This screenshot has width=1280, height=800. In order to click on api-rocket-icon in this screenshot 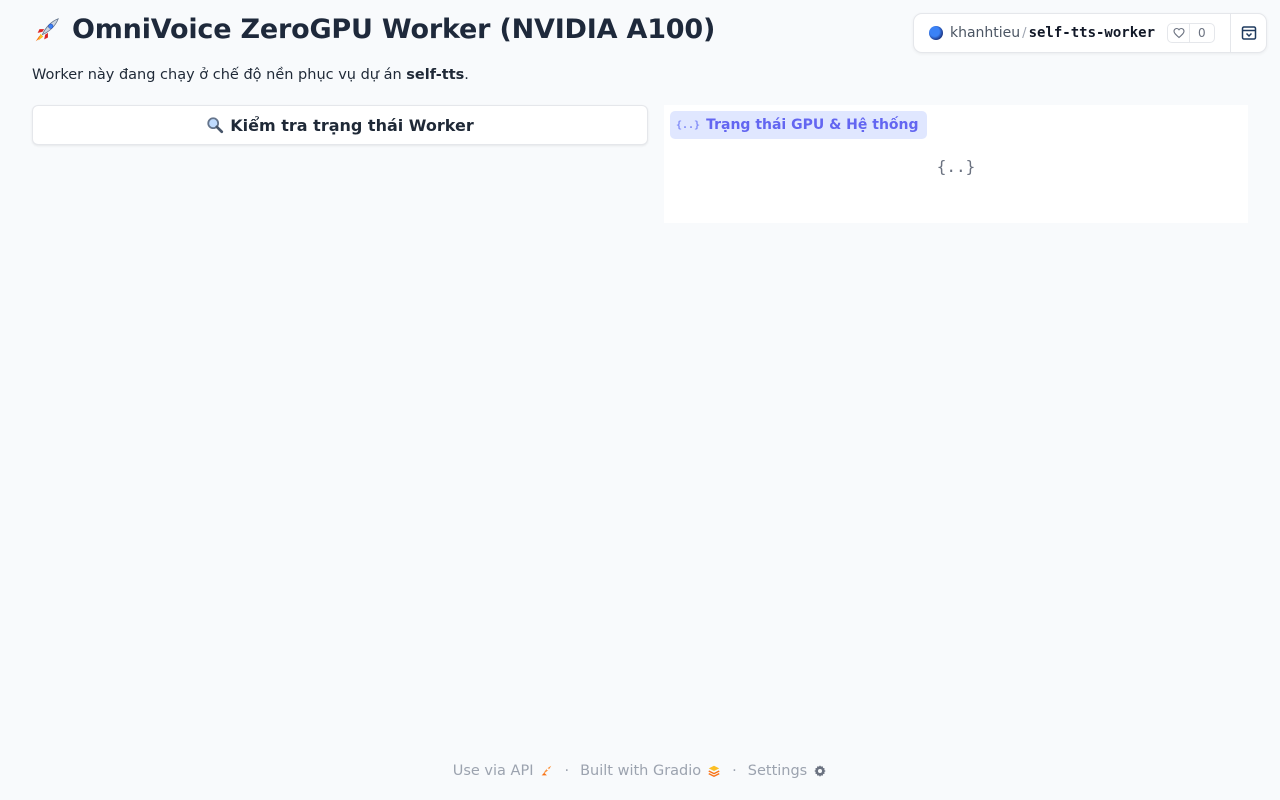, I will do `click(547, 770)`.